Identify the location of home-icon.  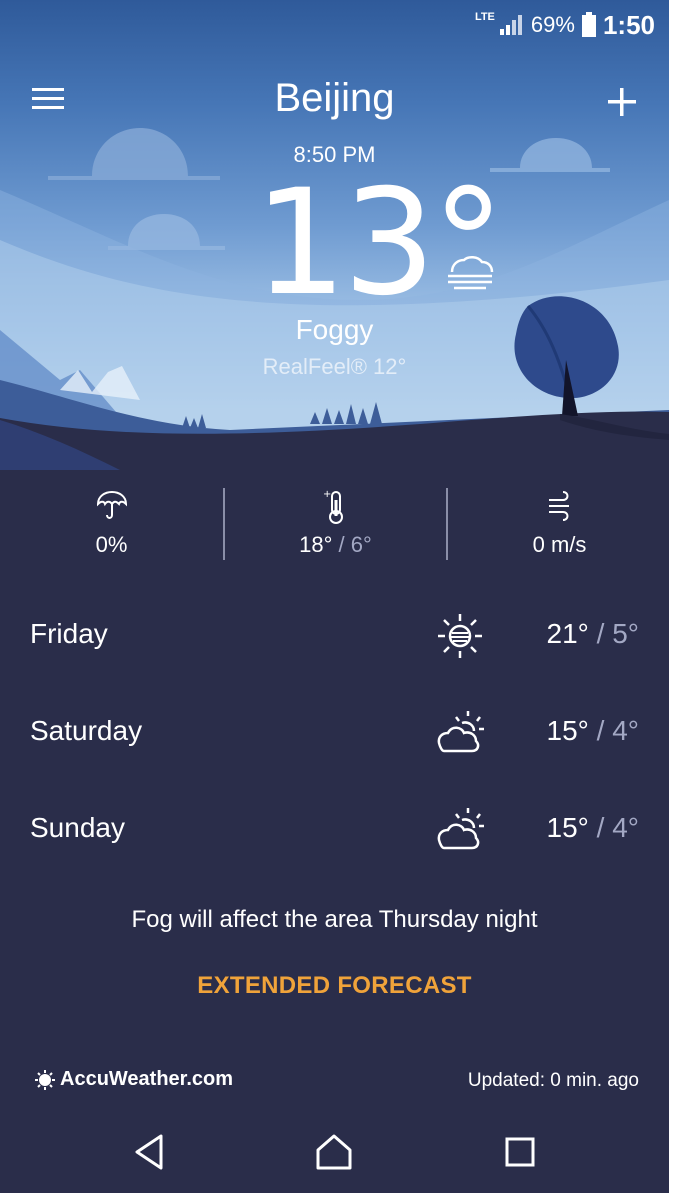
(334, 1152).